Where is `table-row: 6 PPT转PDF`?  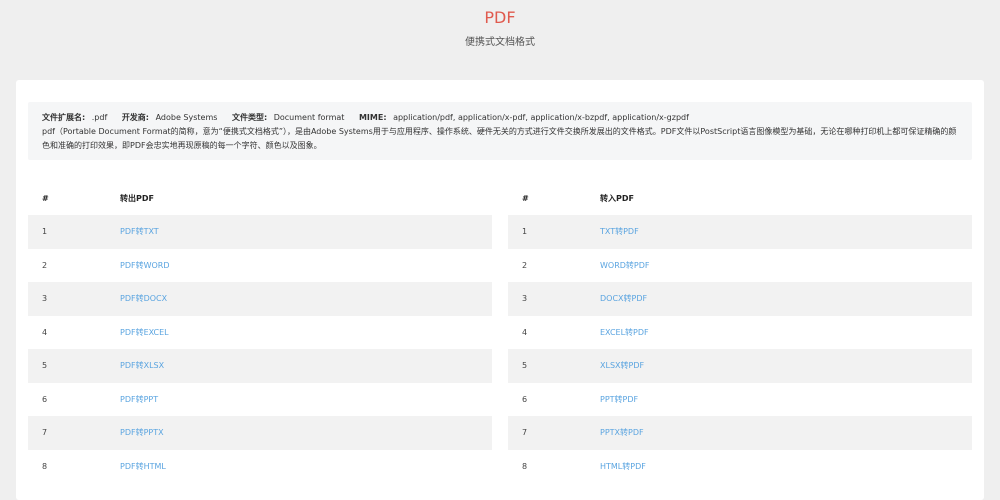
table-row: 6 PPT转PDF is located at coordinates (740, 400).